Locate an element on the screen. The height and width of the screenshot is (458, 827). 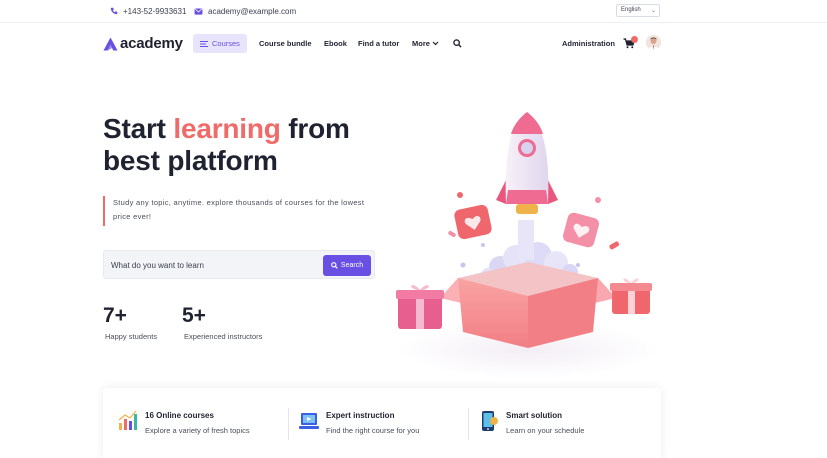
hero-search-button-label: Search is located at coordinates (352, 265).